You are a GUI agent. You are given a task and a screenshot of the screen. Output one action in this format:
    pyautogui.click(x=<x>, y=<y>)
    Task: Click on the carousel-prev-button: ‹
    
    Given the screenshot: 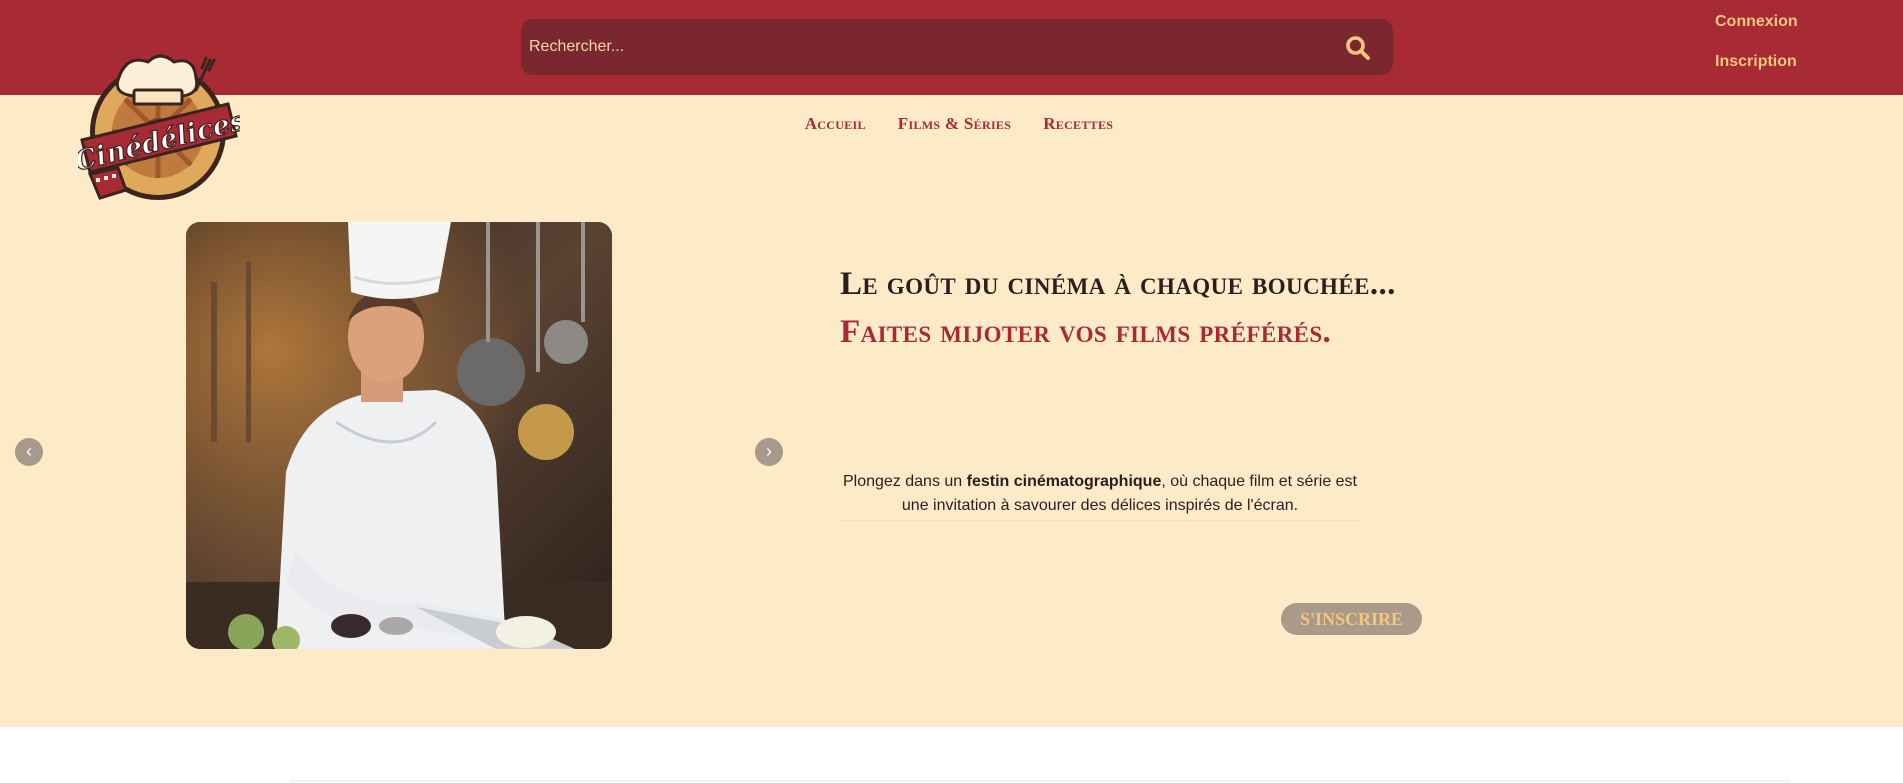 What is the action you would take?
    pyautogui.click(x=29, y=452)
    